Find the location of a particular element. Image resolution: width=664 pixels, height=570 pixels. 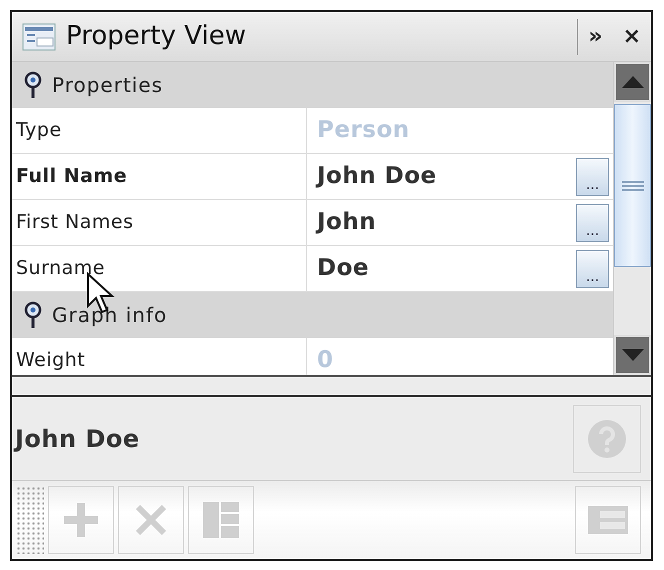

help-icon is located at coordinates (607, 438).